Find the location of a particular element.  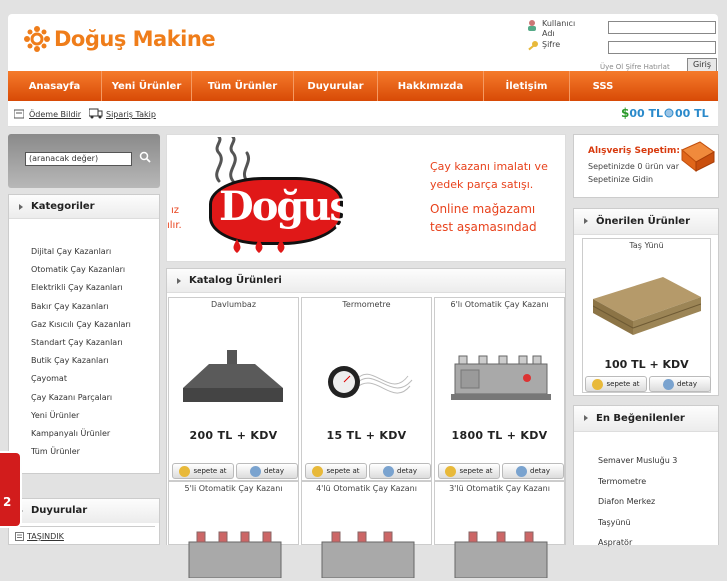

dollar-icon: $ is located at coordinates (625, 113).